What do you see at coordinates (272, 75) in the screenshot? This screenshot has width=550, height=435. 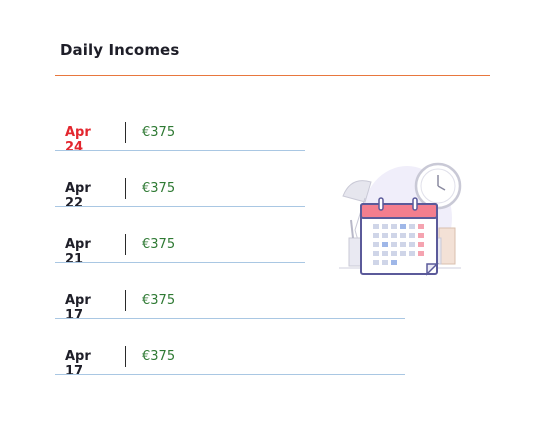 I see `title-divider` at bounding box center [272, 75].